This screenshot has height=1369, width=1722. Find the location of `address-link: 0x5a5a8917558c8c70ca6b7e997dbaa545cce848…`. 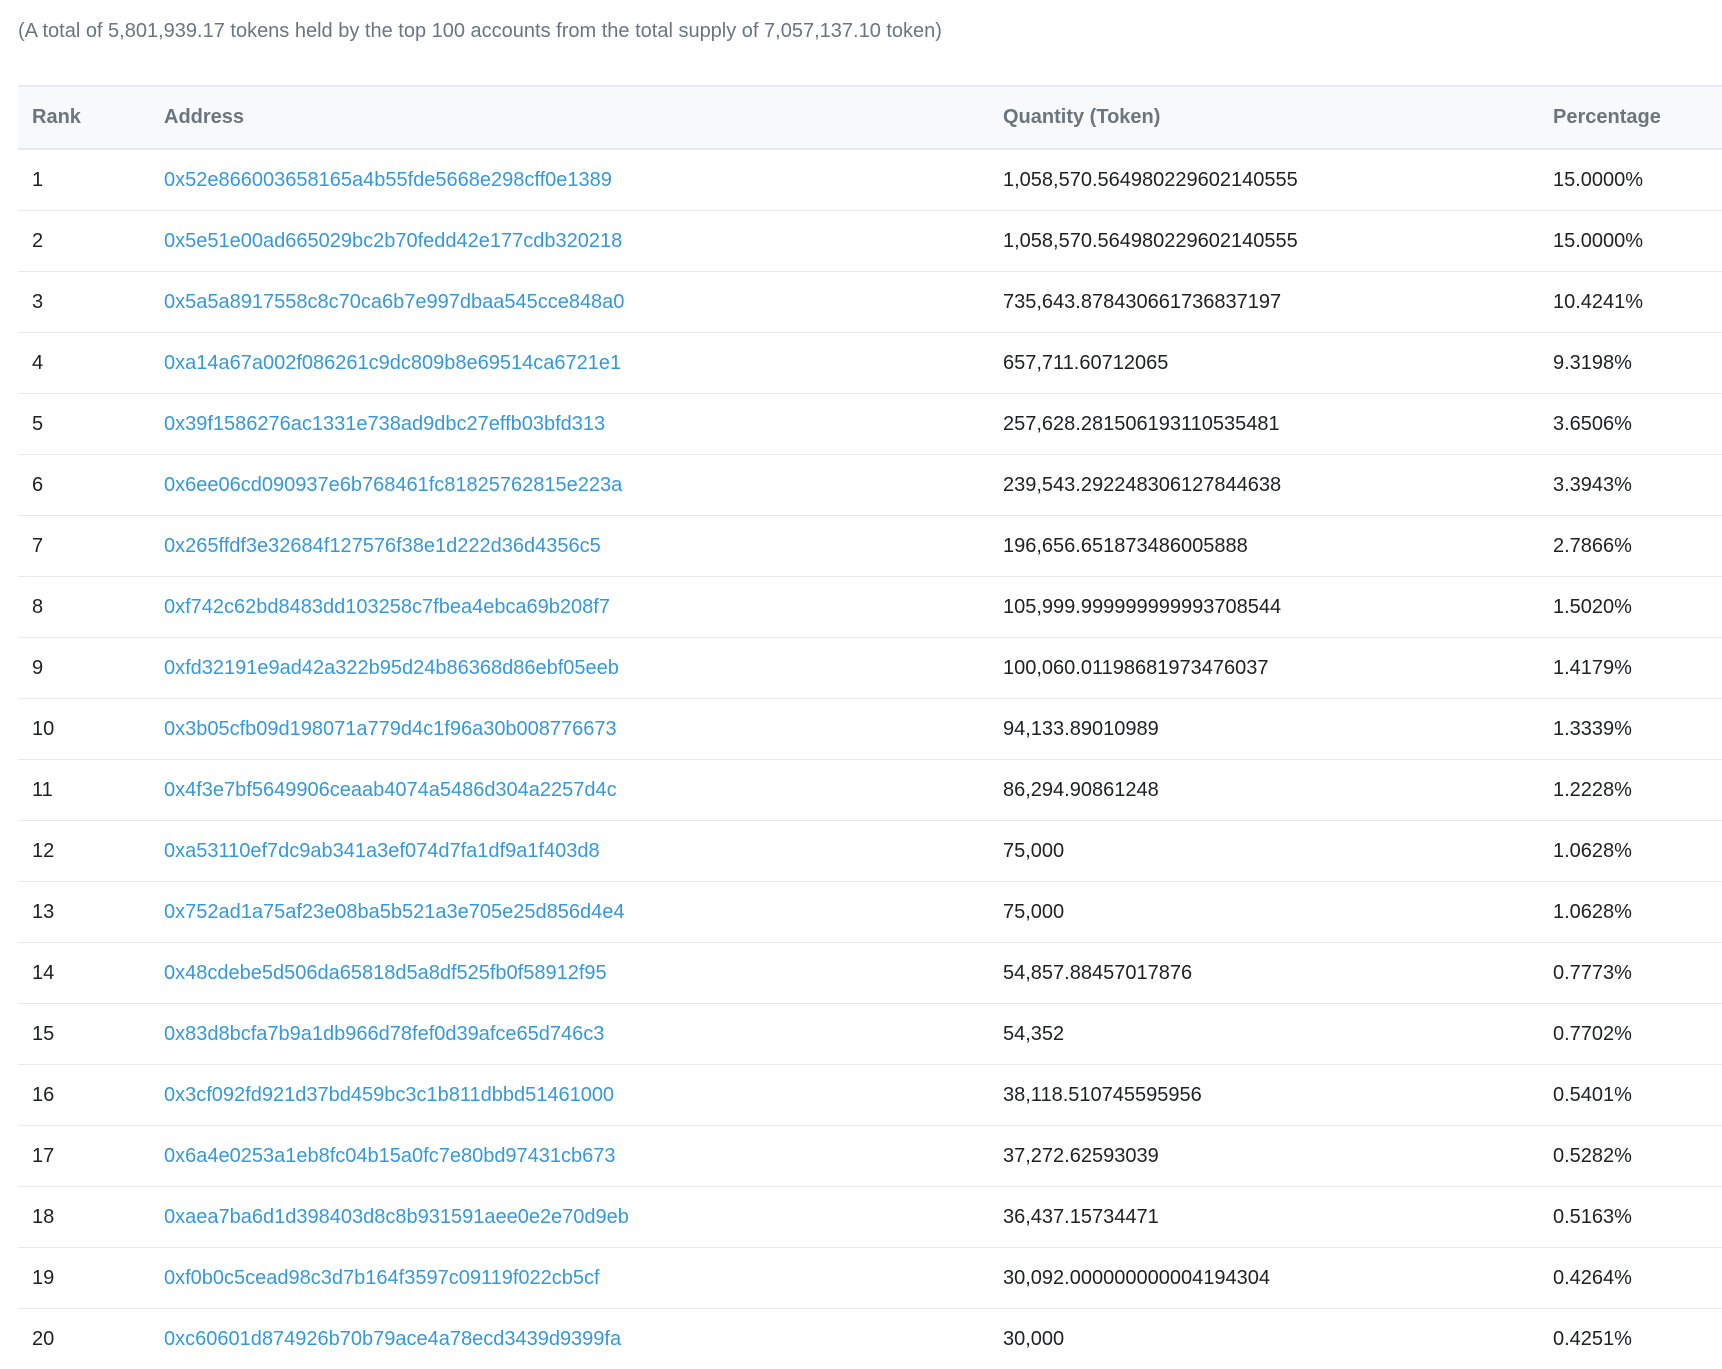

address-link: 0x5a5a8917558c8c70ca6b7e997dbaa545cce848… is located at coordinates (394, 302).